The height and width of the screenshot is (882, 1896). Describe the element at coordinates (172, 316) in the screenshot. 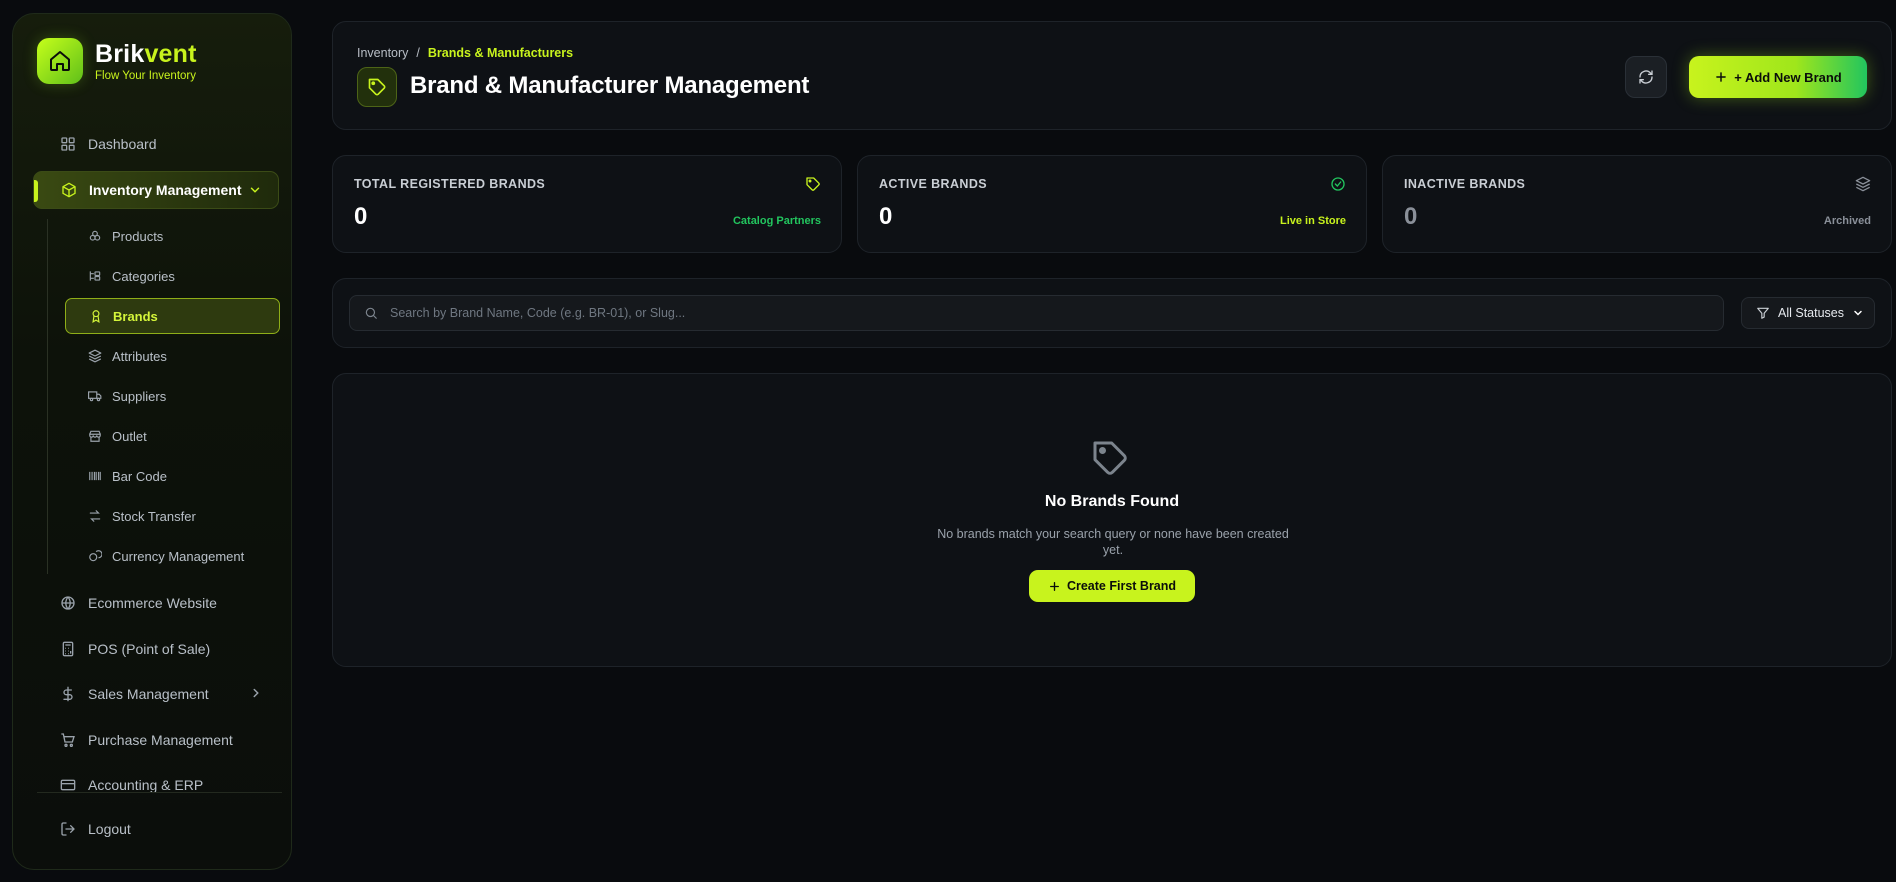

I see `sidebar-item-brands: Brands` at that location.